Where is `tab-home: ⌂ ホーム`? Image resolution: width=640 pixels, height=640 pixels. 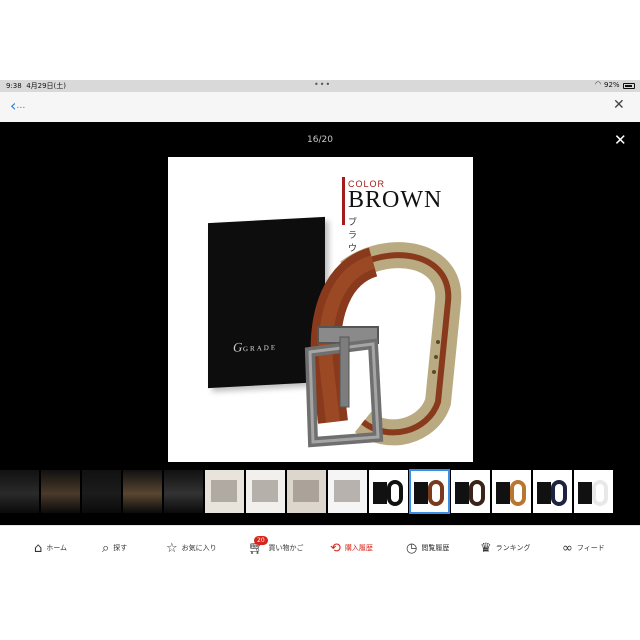 tab-home: ⌂ ホーム is located at coordinates (50, 548).